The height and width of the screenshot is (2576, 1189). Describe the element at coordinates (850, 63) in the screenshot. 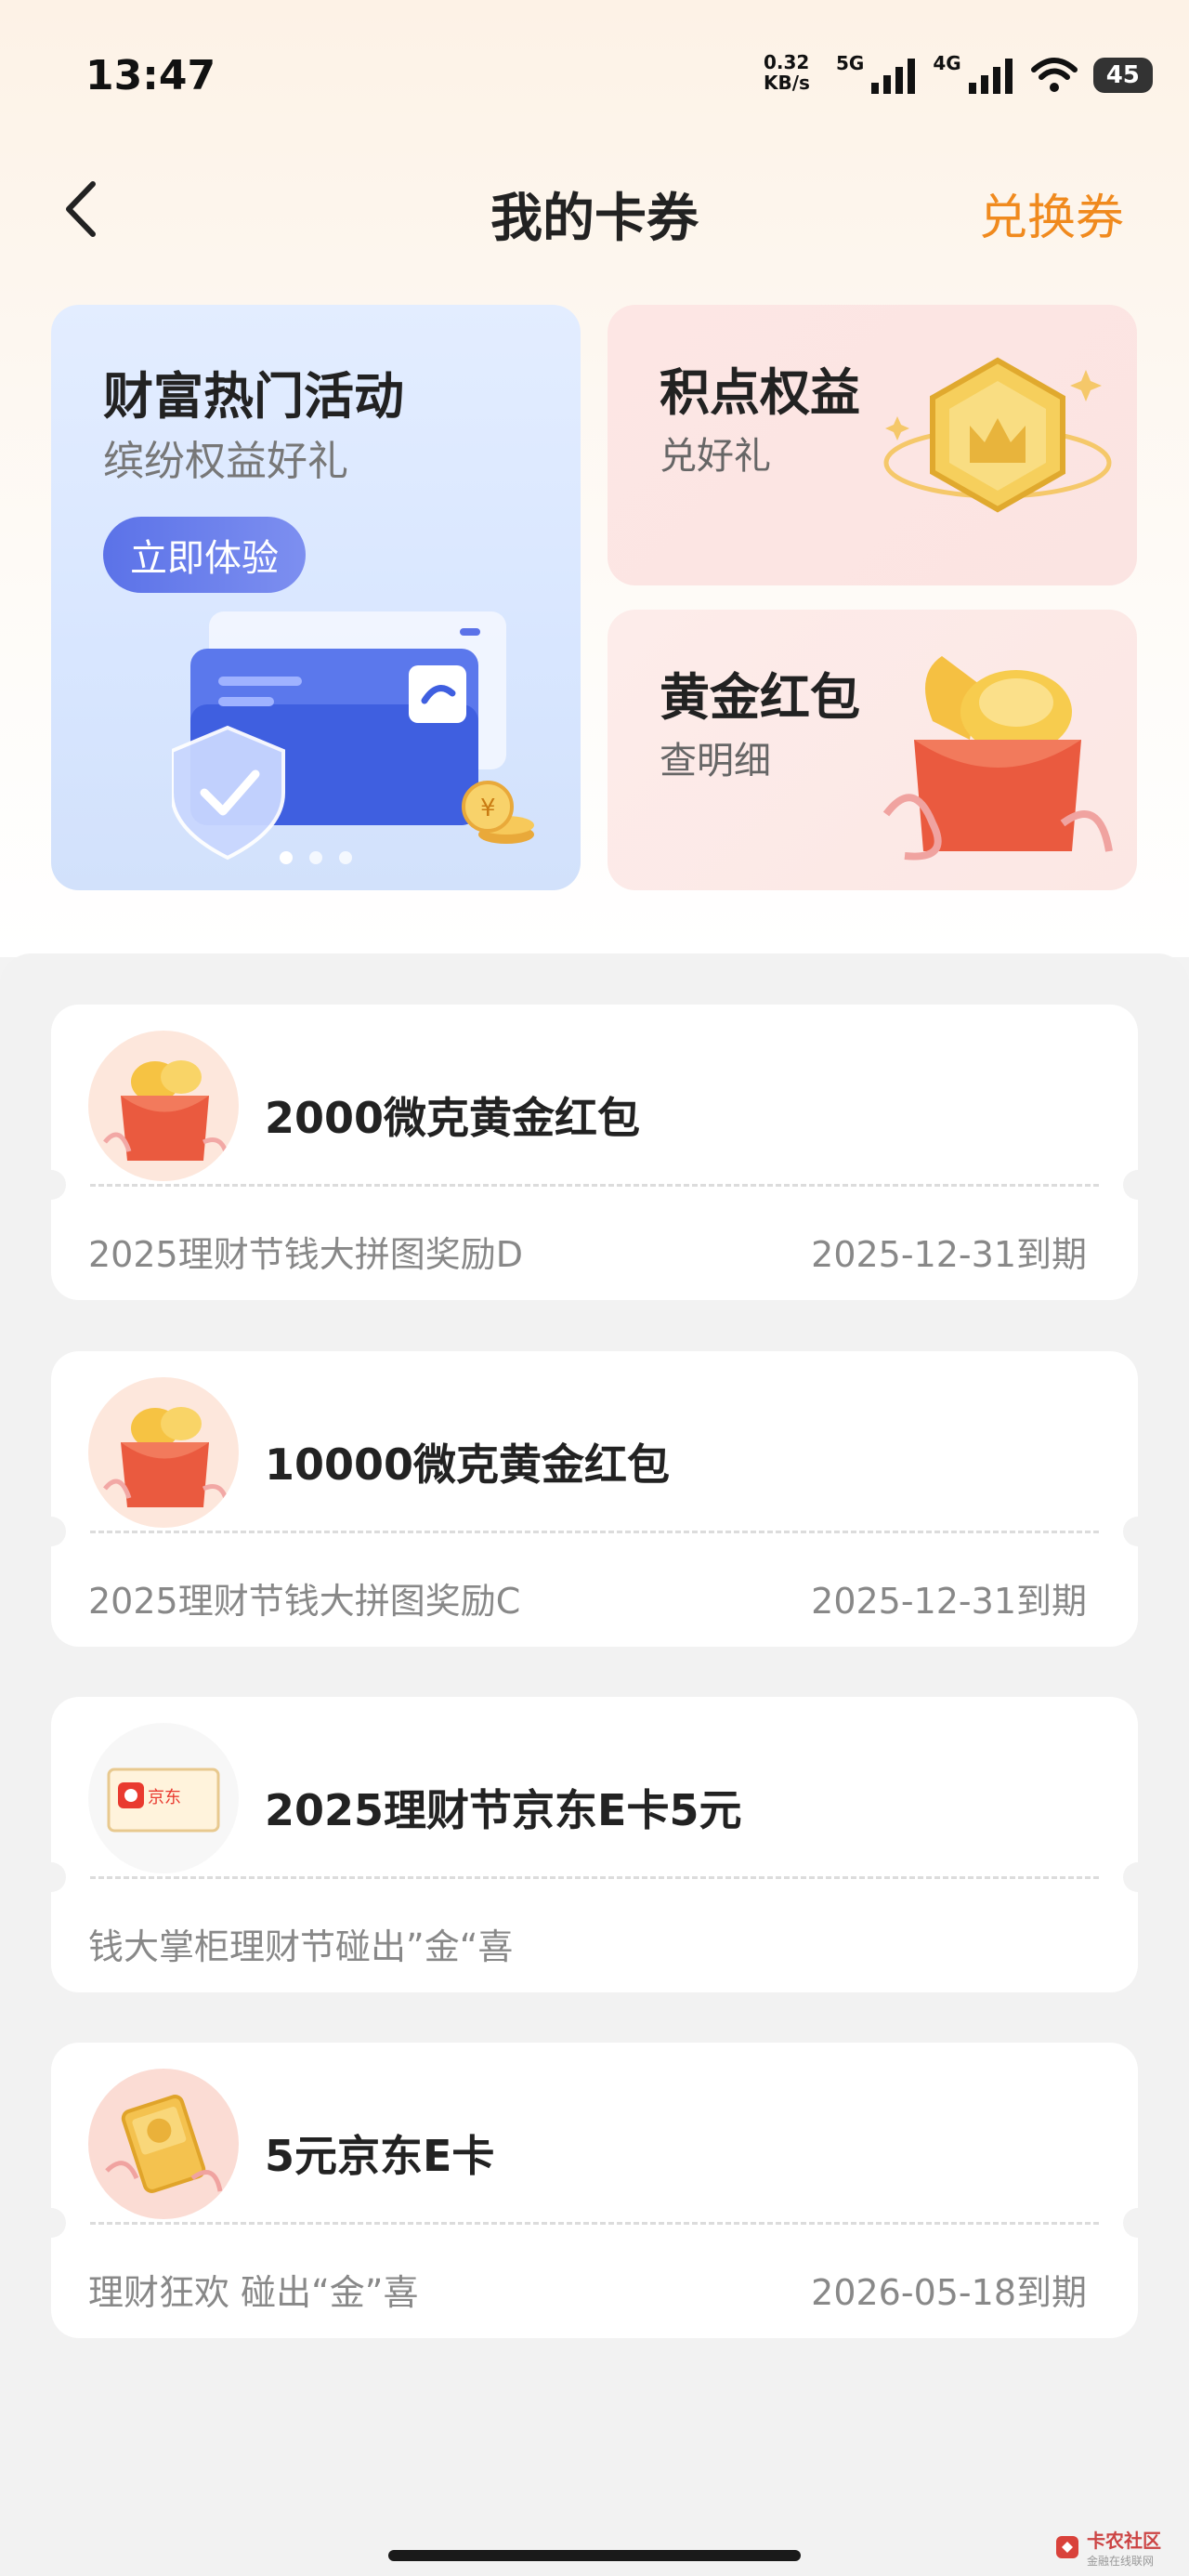

I see `sim1-label: 5G` at that location.